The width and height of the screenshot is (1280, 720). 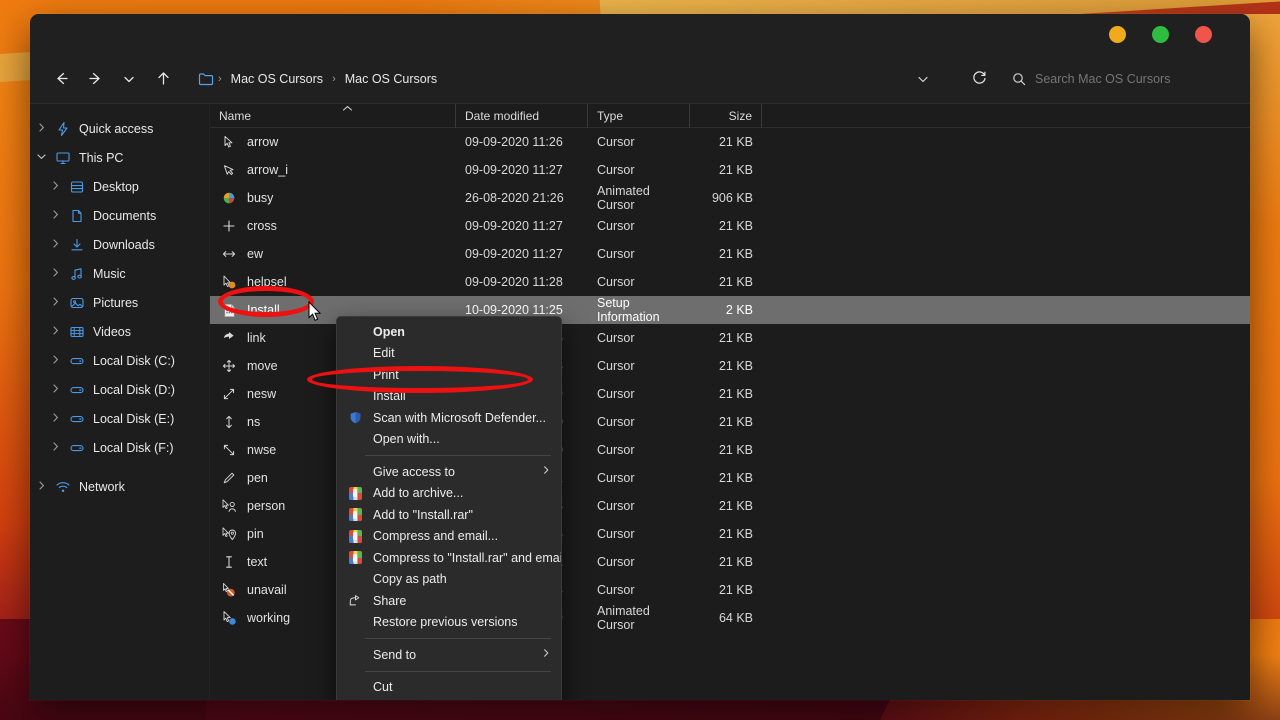 I want to click on menu-item-print: Print, so click(x=449, y=375).